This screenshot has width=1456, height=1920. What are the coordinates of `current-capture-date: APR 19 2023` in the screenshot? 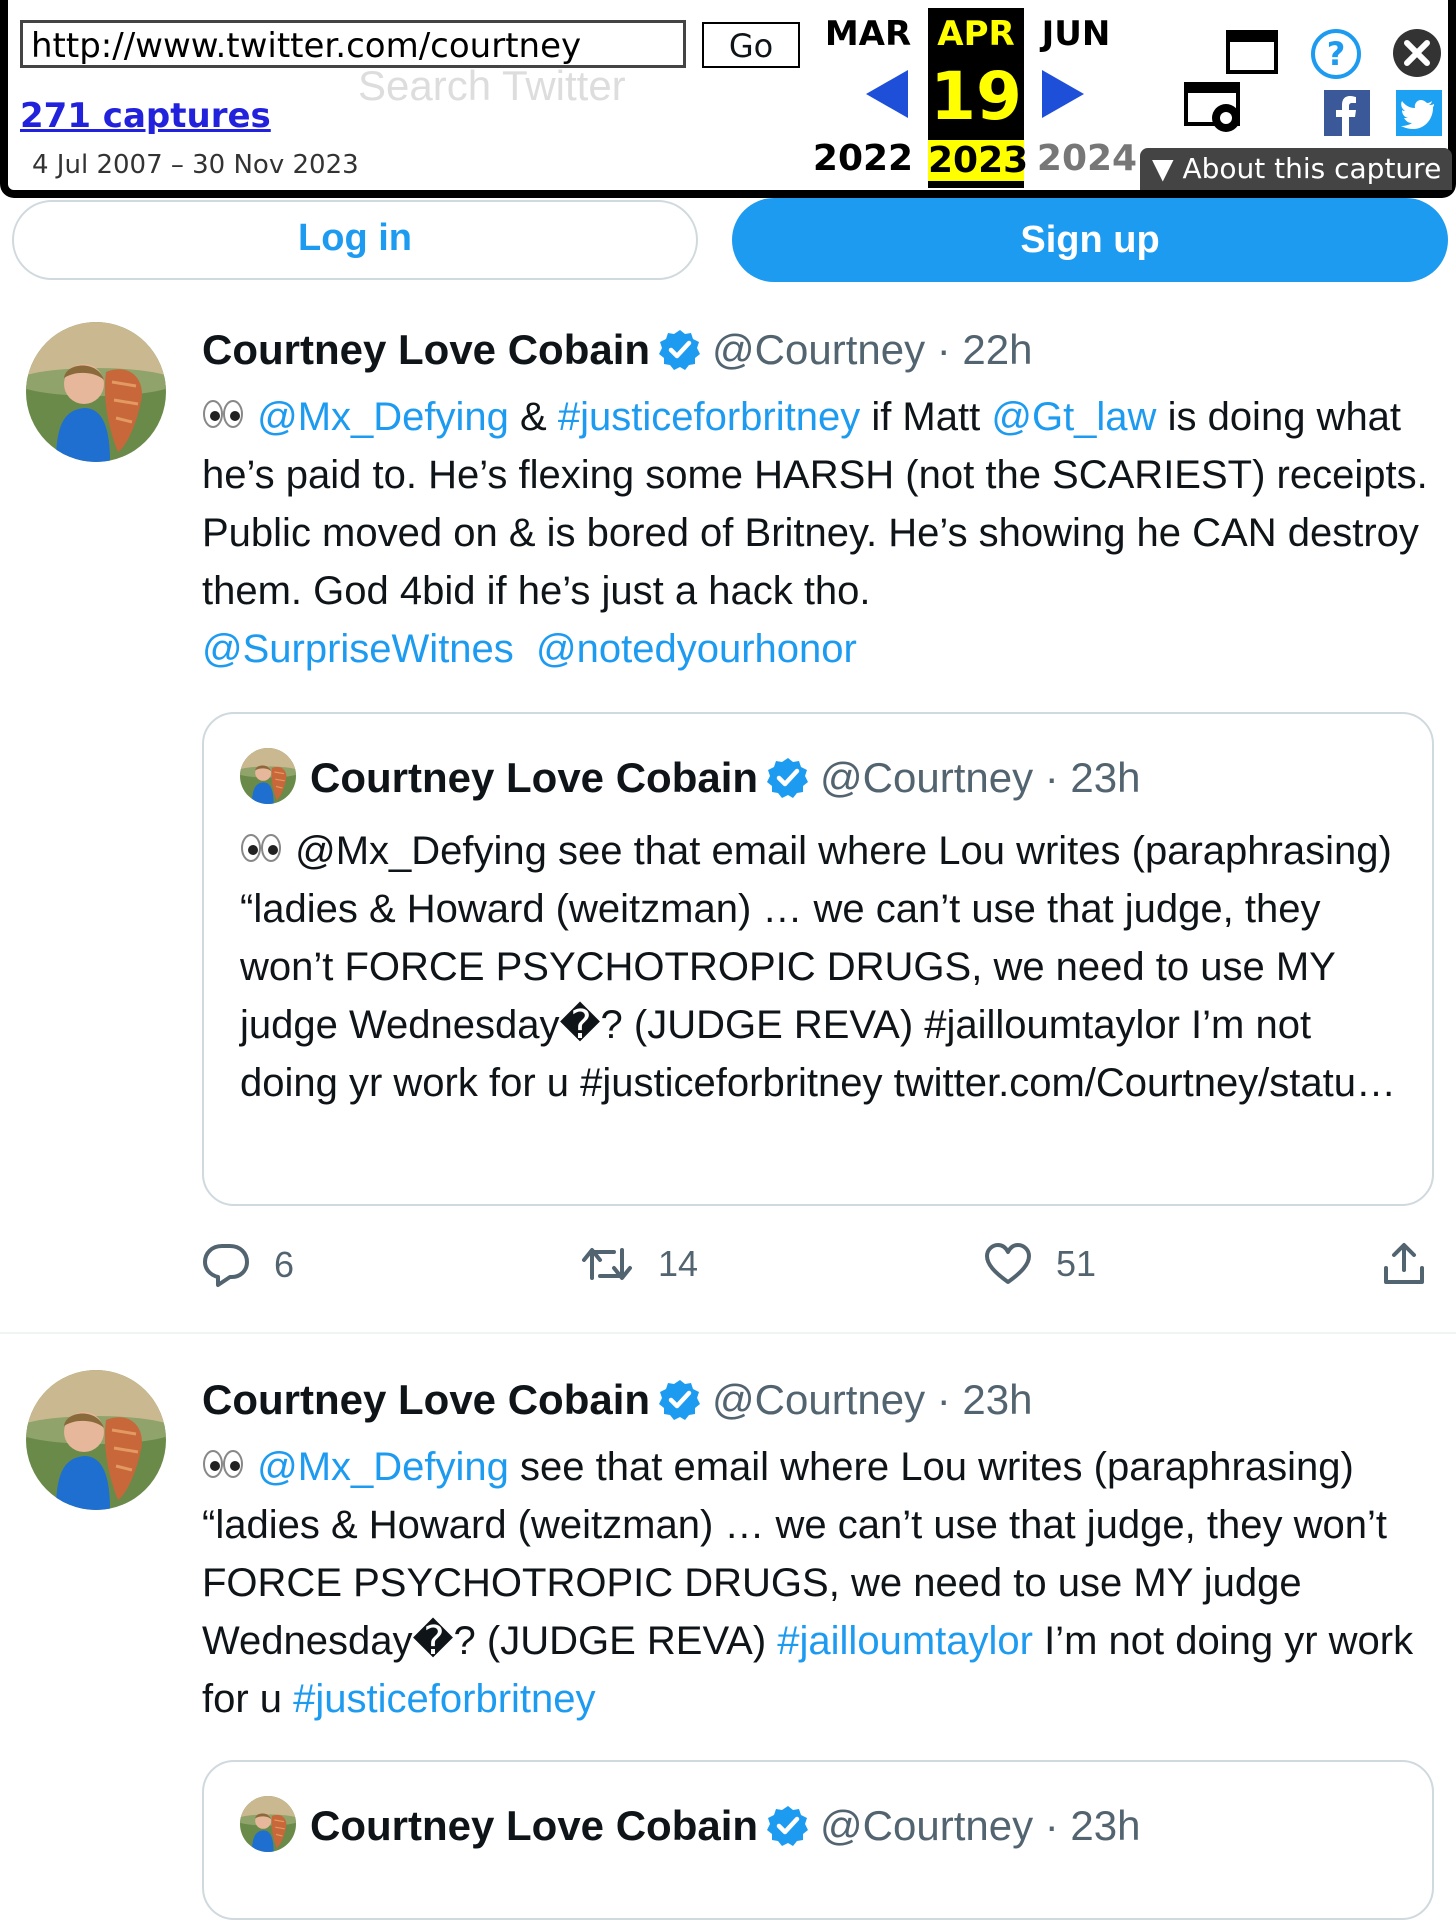 It's located at (978, 98).